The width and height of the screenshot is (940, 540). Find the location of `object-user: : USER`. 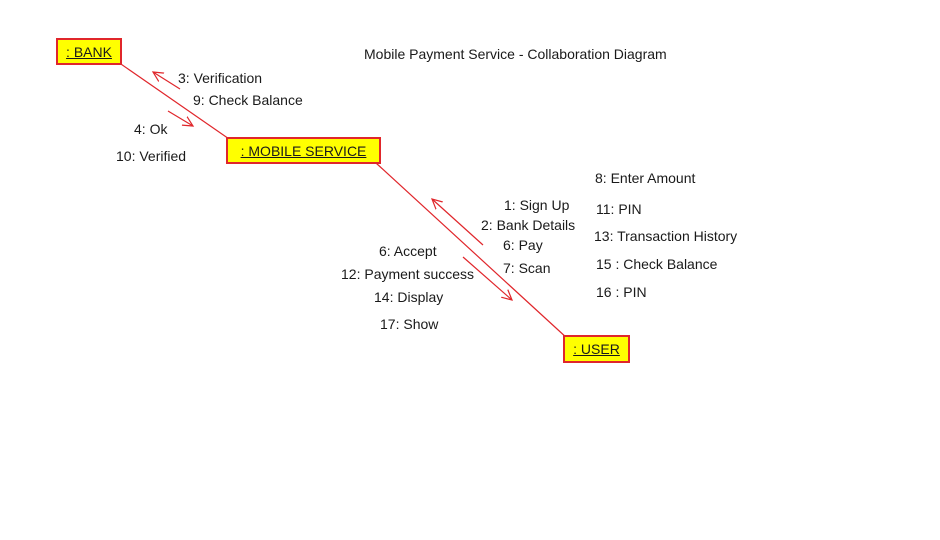

object-user: : USER is located at coordinates (596, 349).